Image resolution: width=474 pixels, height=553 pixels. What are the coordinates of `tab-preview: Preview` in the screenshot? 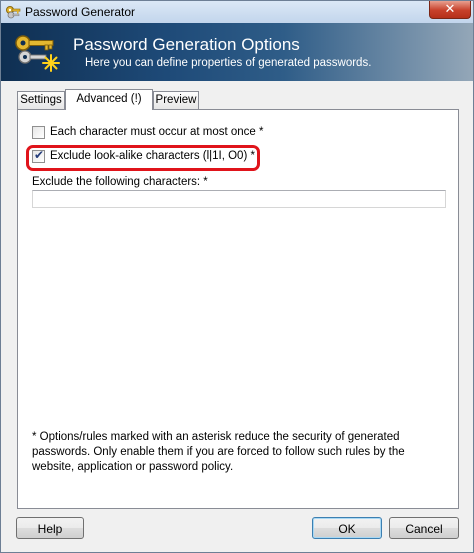 It's located at (176, 100).